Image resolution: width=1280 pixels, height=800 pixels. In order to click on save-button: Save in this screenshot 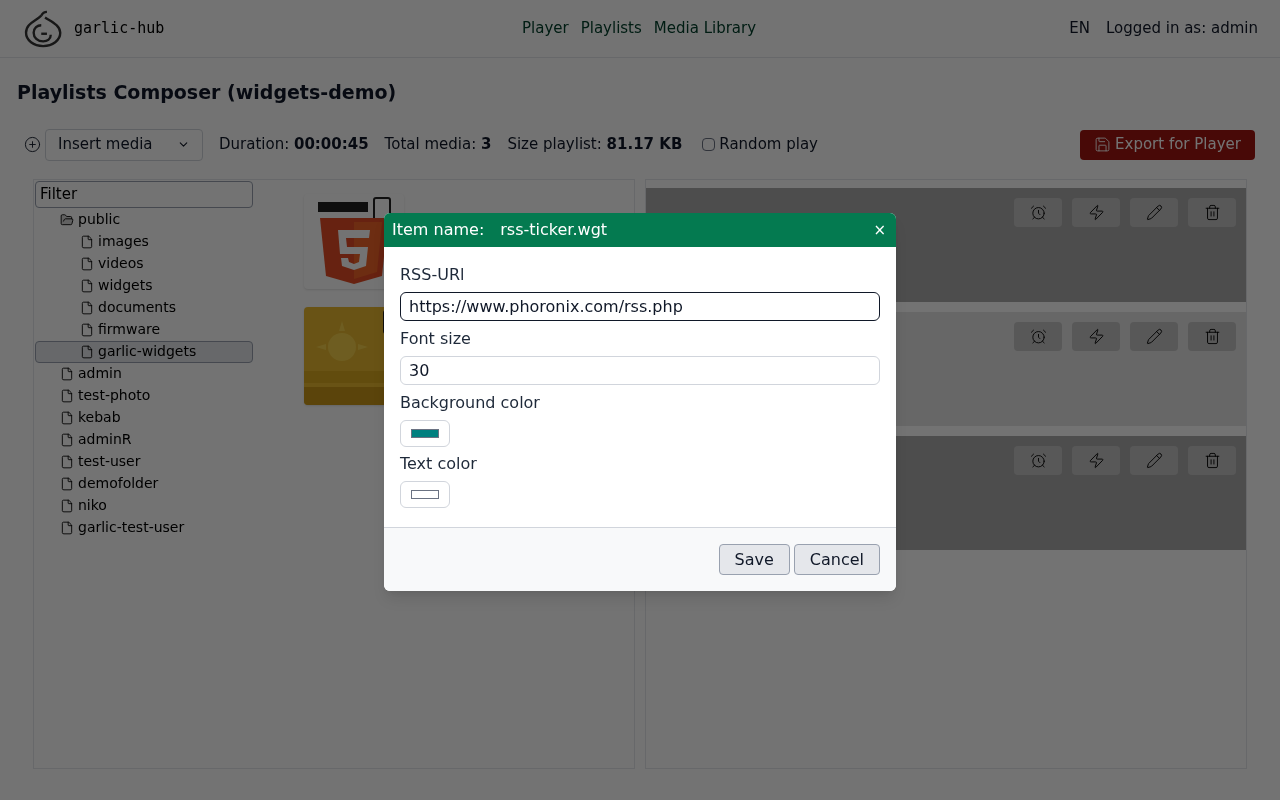, I will do `click(754, 559)`.